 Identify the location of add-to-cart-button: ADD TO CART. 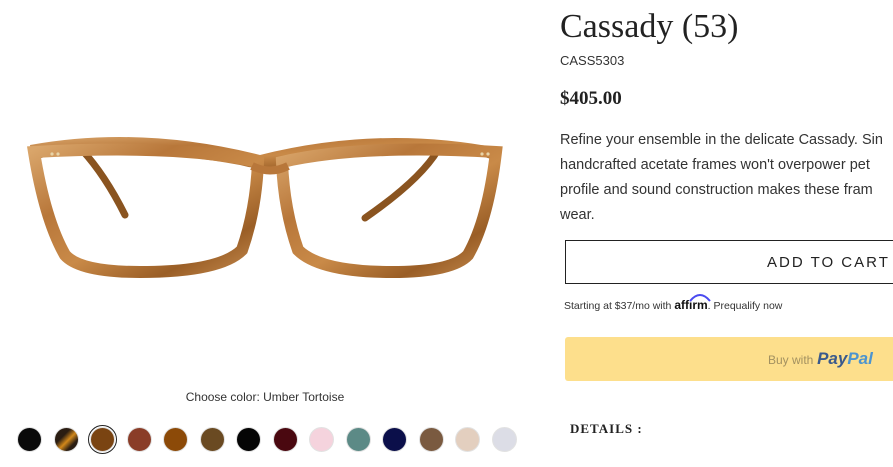
(729, 262).